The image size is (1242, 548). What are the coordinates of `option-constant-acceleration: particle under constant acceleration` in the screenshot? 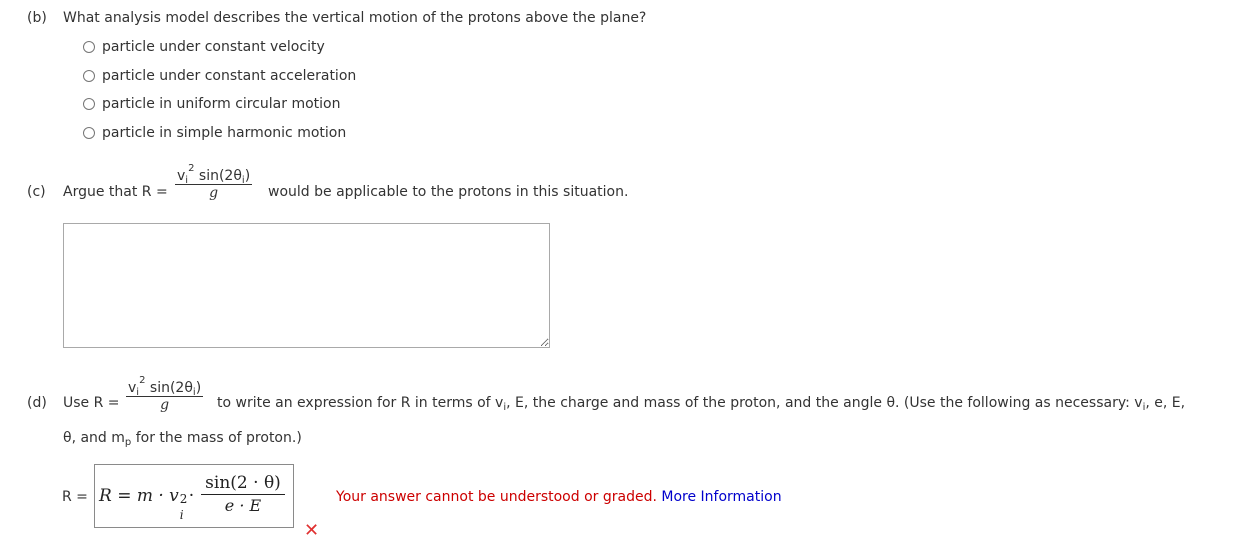 It's located at (219, 76).